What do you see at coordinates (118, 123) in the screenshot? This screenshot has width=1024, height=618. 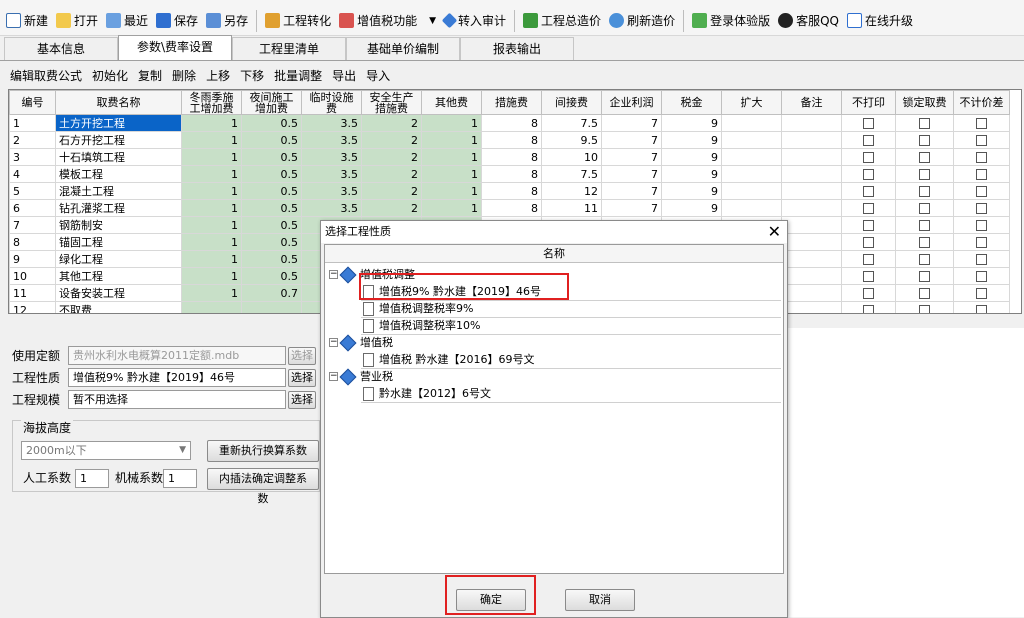 I see `row-name: 土方开挖工程` at bounding box center [118, 123].